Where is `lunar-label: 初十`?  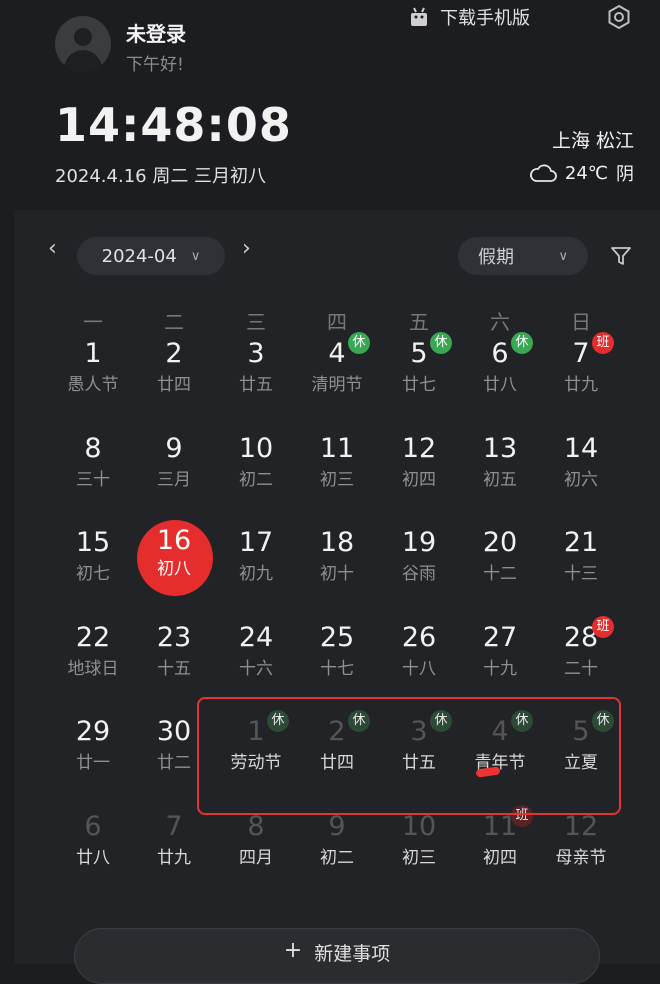
lunar-label: 初十 is located at coordinates (337, 574).